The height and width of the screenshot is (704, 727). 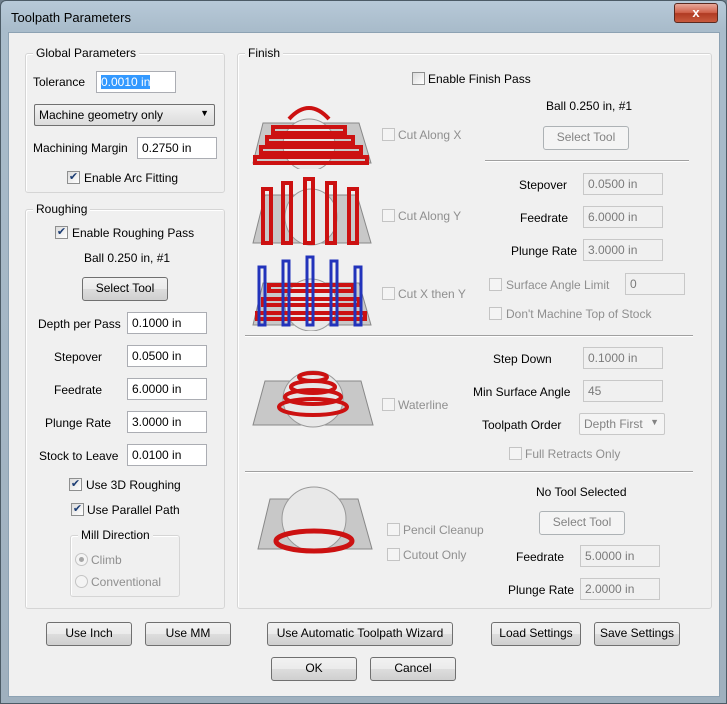 I want to click on waterline-checkbox, so click(x=388, y=404).